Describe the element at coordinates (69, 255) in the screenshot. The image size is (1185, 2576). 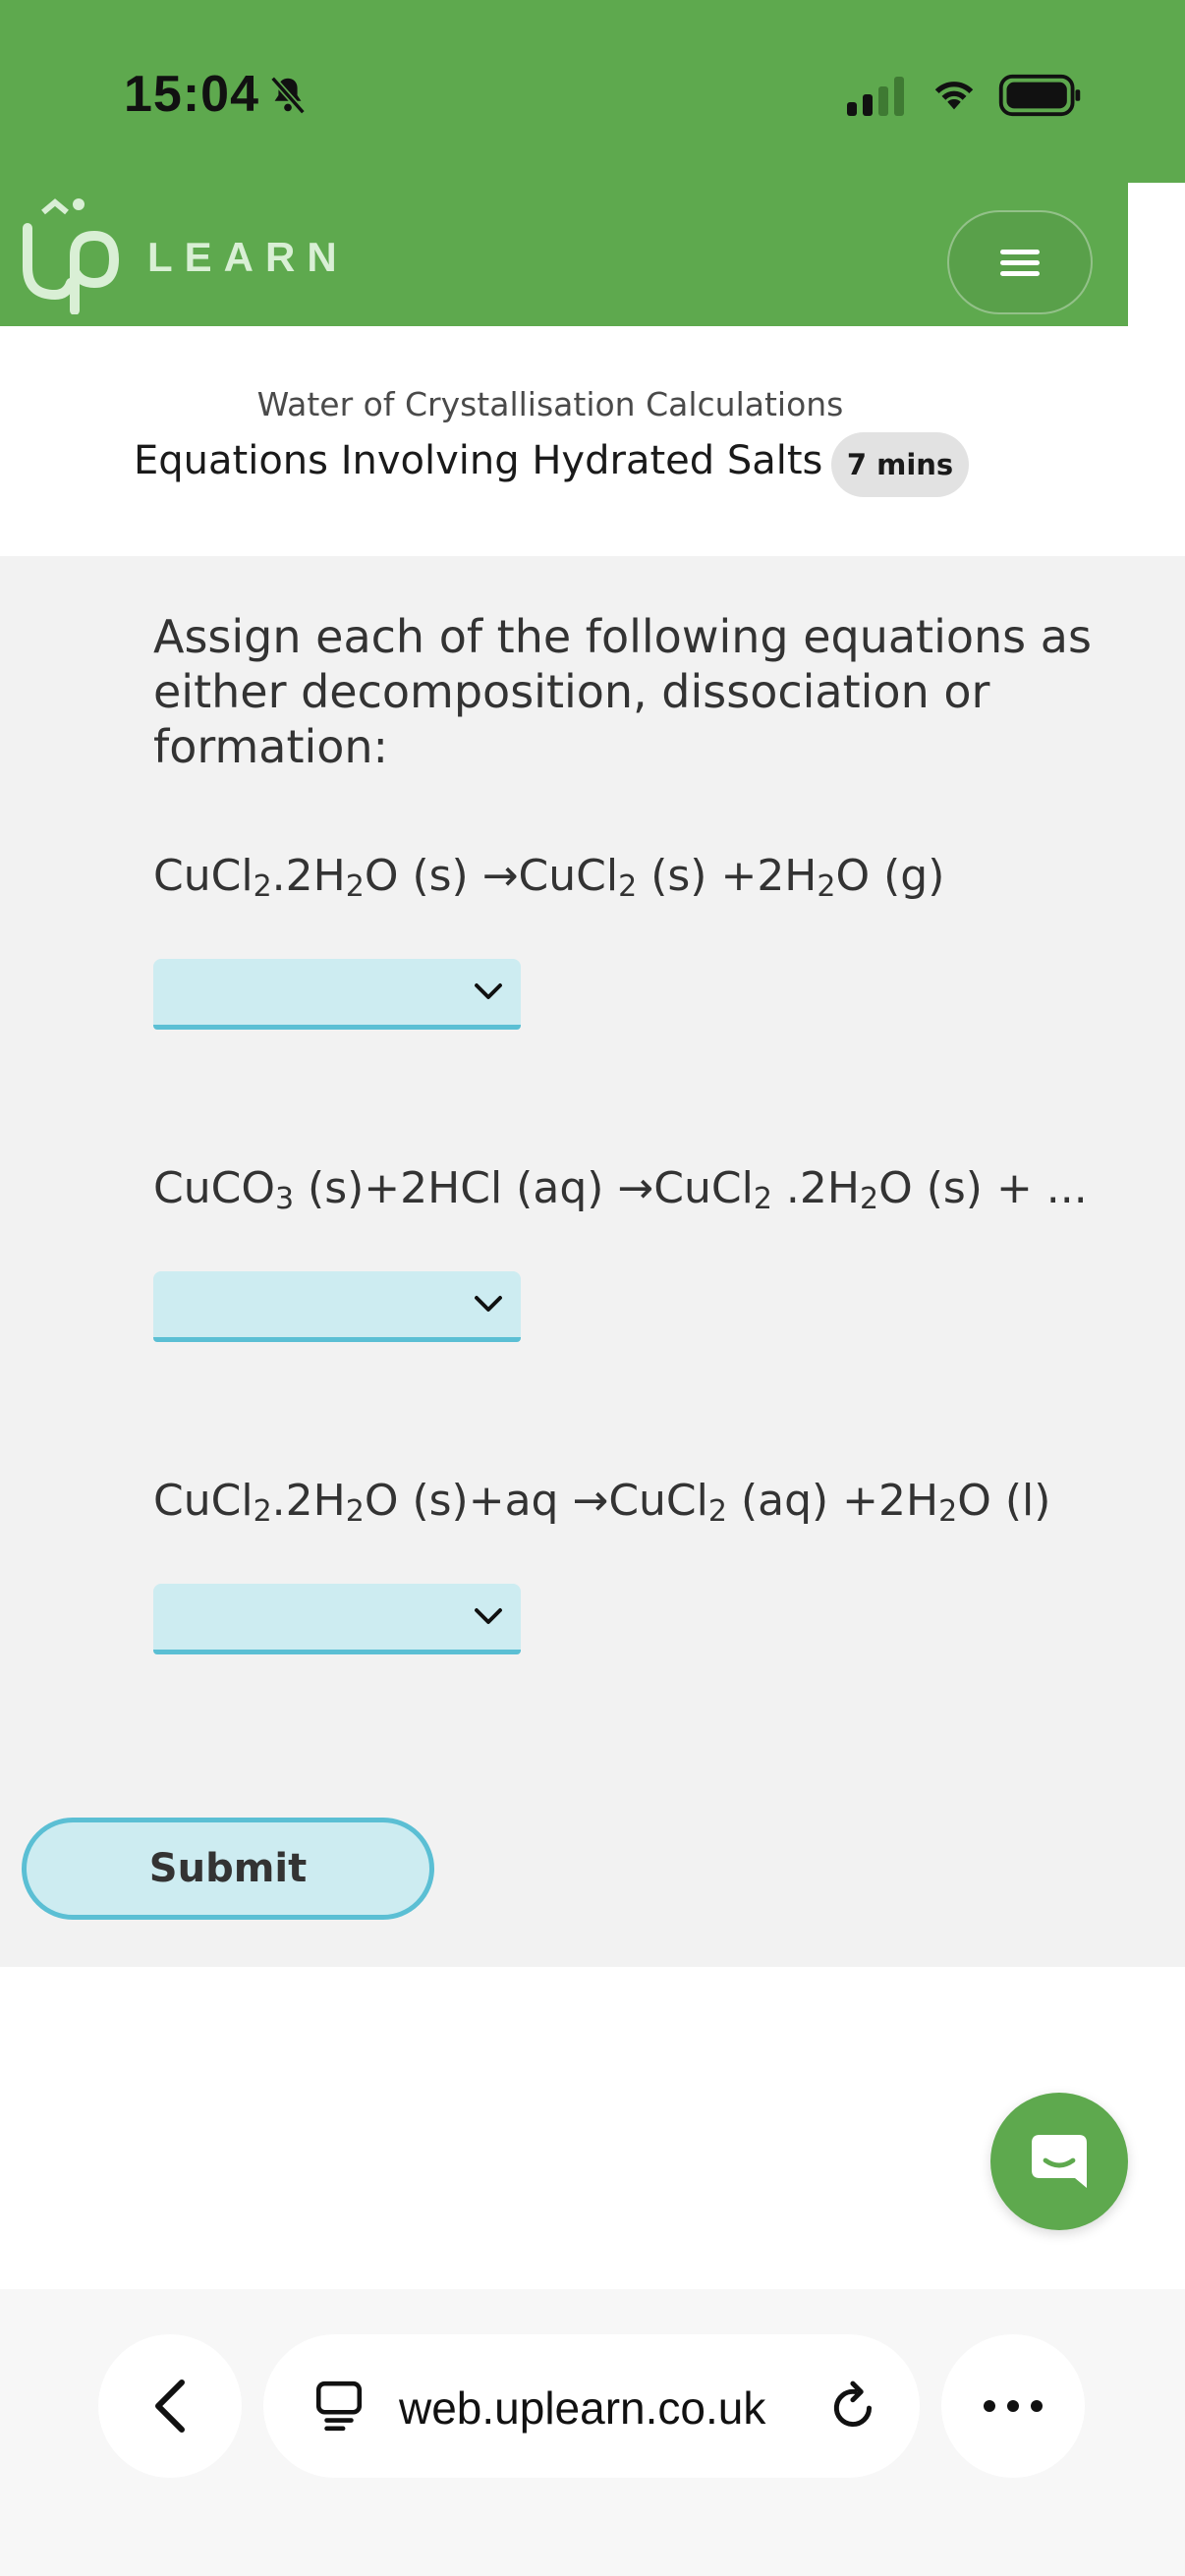
I see `uplearn-logo-icon` at that location.